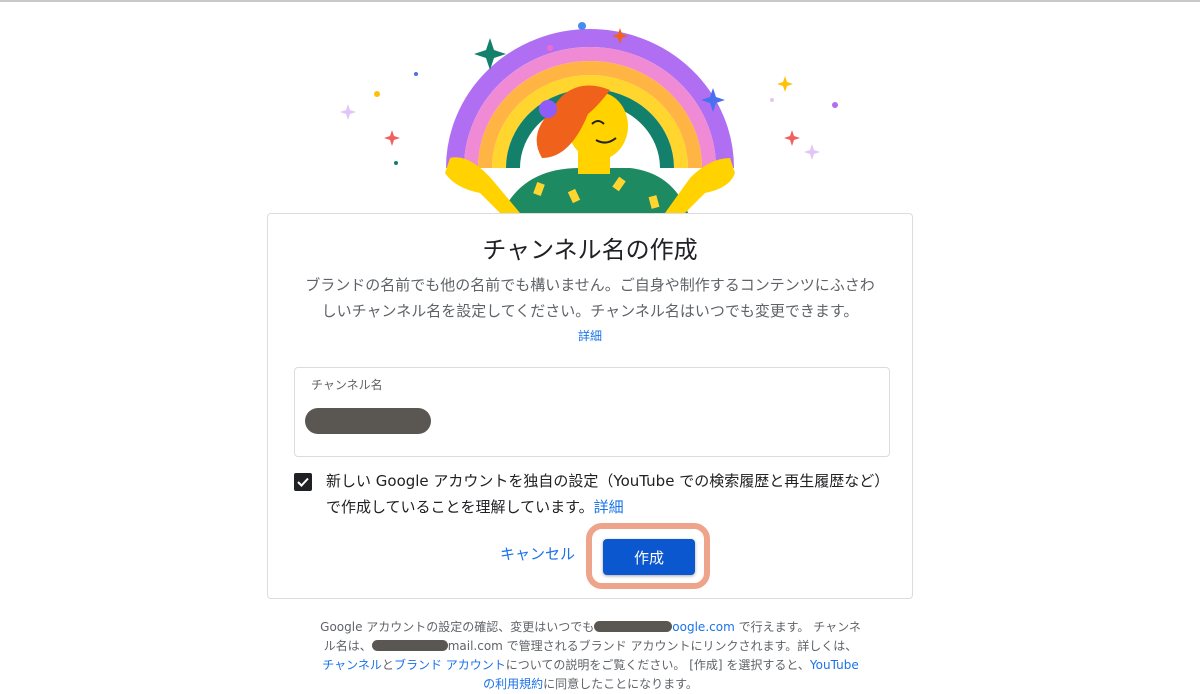 This screenshot has width=1200, height=694. Describe the element at coordinates (368, 421) in the screenshot. I see `channel-name-input` at that location.